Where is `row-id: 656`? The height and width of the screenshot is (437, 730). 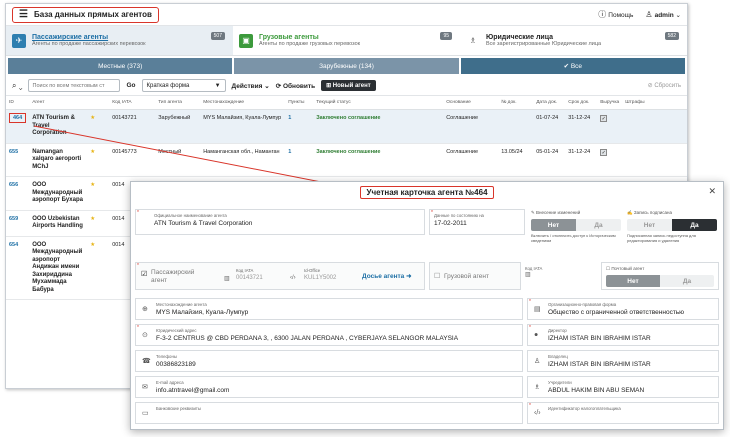
row-id: 656 is located at coordinates (18, 193).